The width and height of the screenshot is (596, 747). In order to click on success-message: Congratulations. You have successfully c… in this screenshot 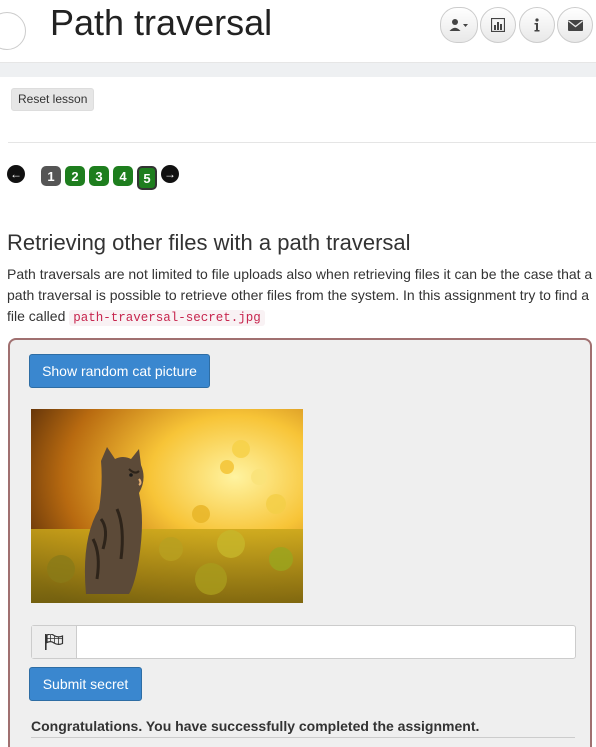, I will do `click(255, 726)`.